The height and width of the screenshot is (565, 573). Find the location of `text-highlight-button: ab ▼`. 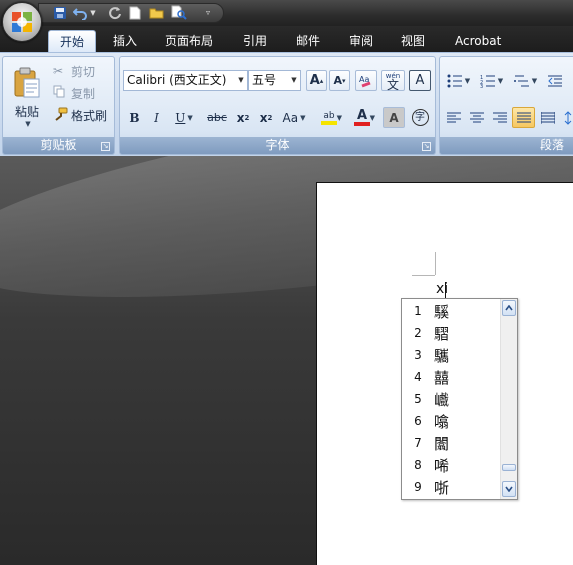

text-highlight-button: ab ▼ is located at coordinates (329, 117).